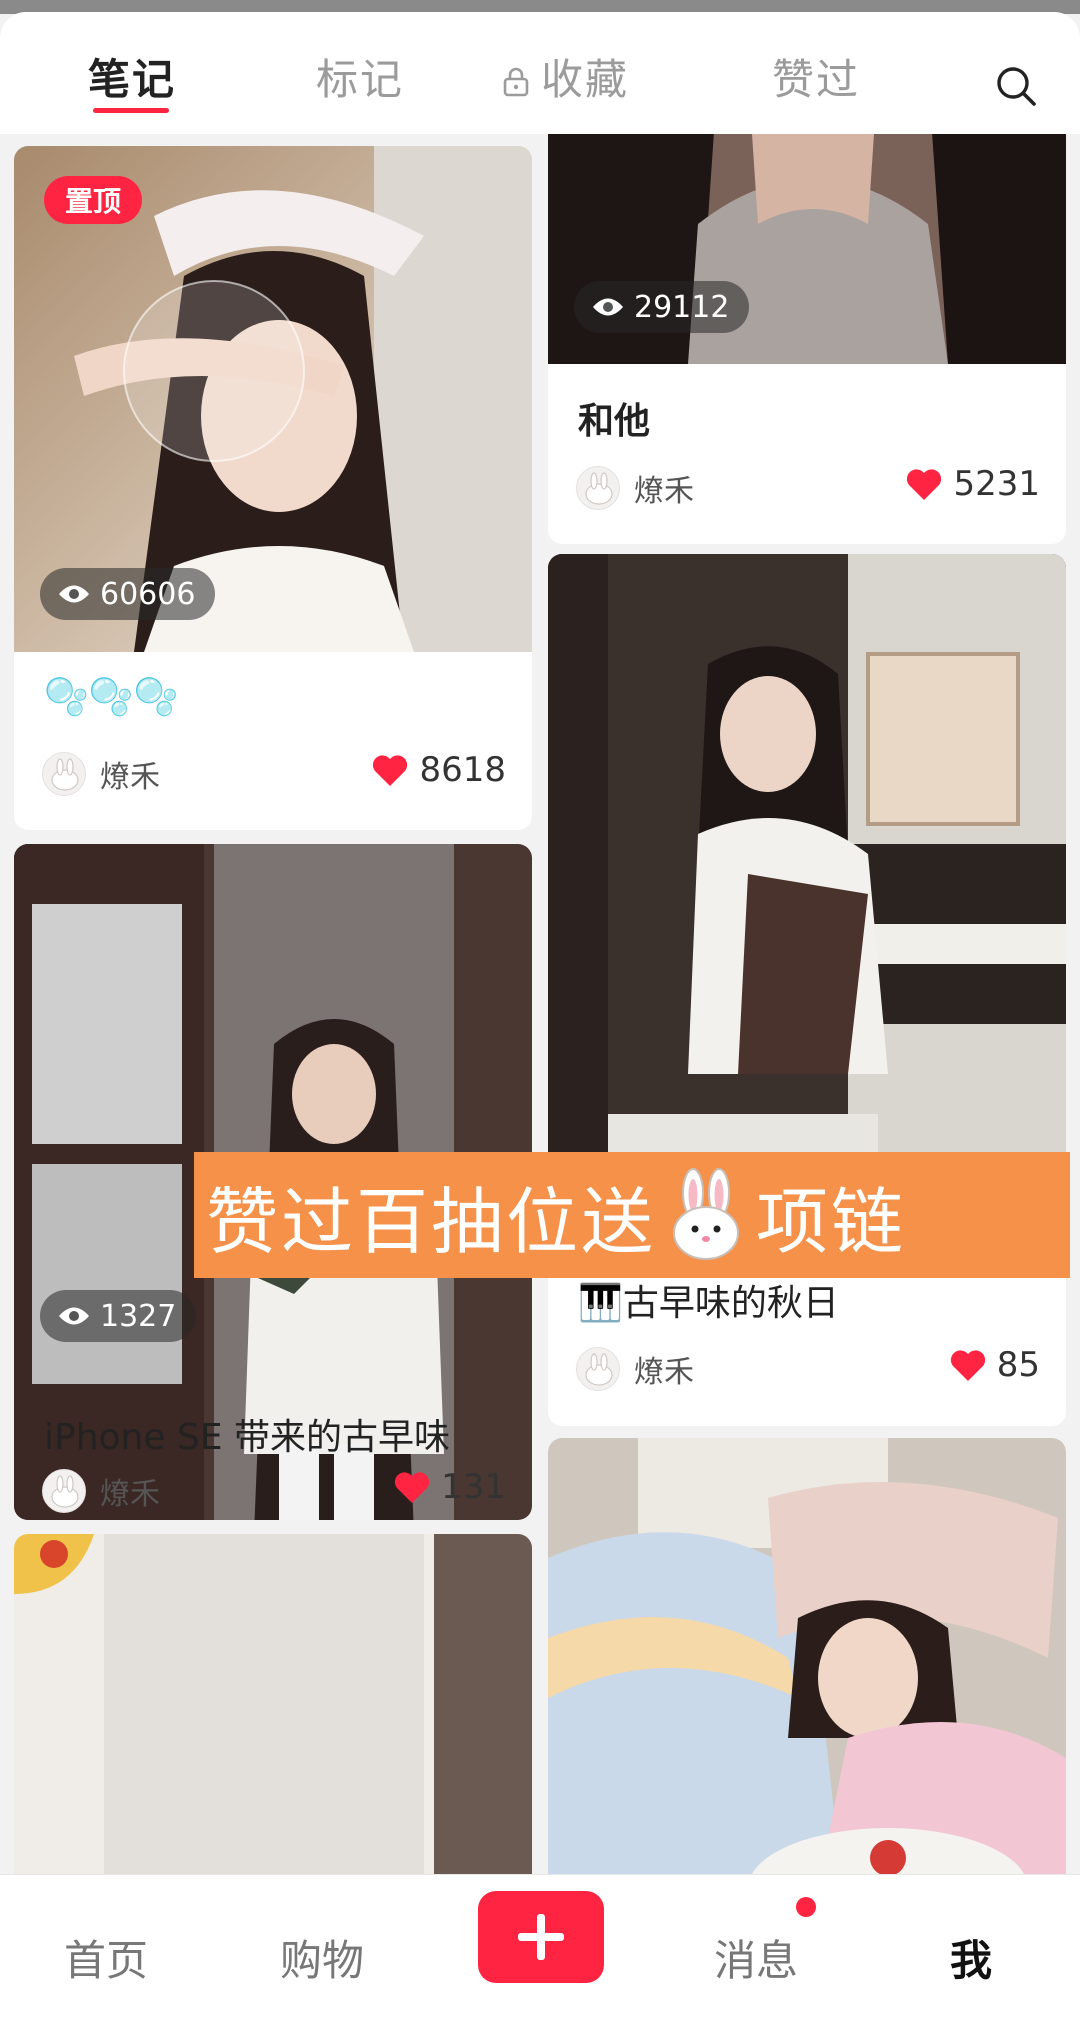 The image size is (1080, 2037). Describe the element at coordinates (138, 1316) in the screenshot. I see `views-count: 1327` at that location.